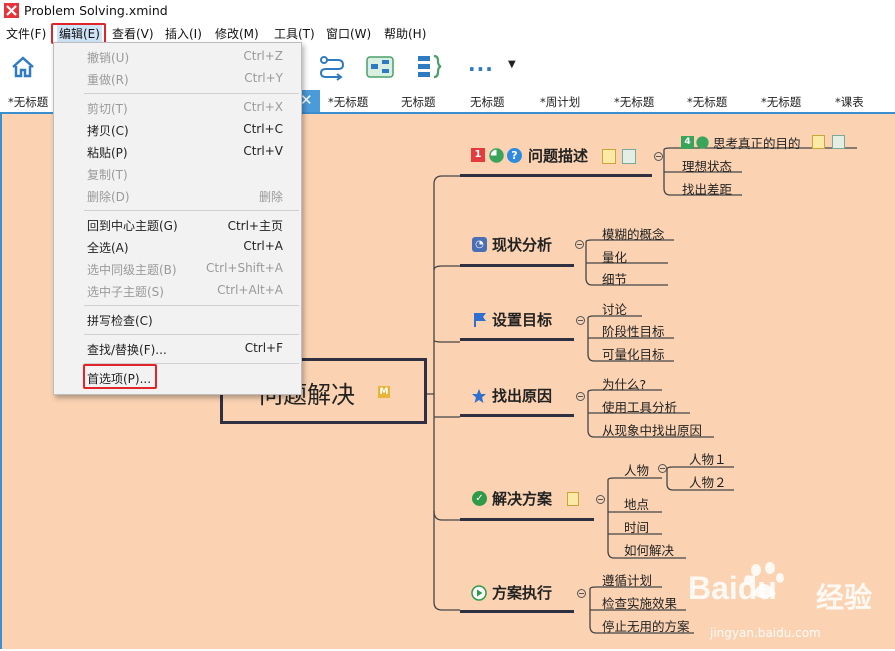  I want to click on subtopic-quantifiable-goals: 可量化目标, so click(633, 353).